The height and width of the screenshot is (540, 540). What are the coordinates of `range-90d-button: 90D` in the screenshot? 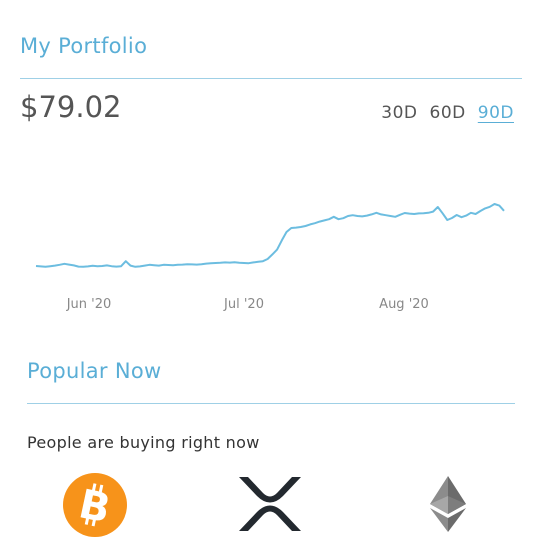 It's located at (496, 113).